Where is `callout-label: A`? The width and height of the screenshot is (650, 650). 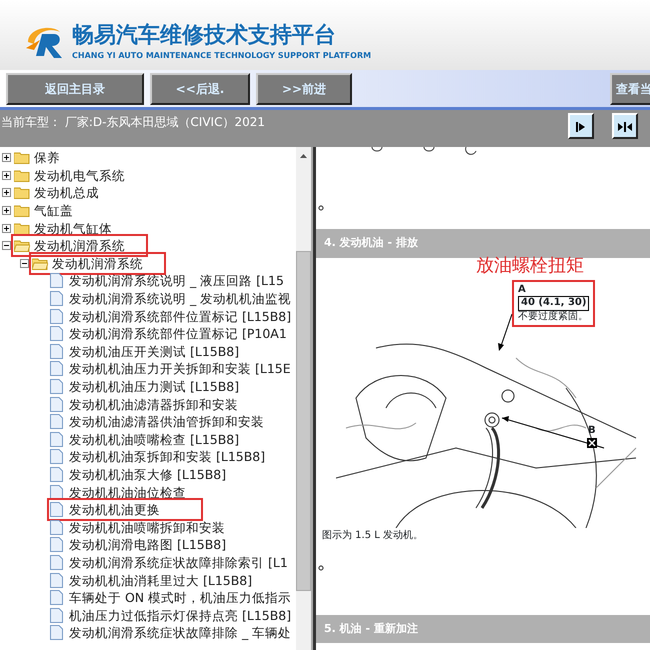 callout-label: A is located at coordinates (522, 290).